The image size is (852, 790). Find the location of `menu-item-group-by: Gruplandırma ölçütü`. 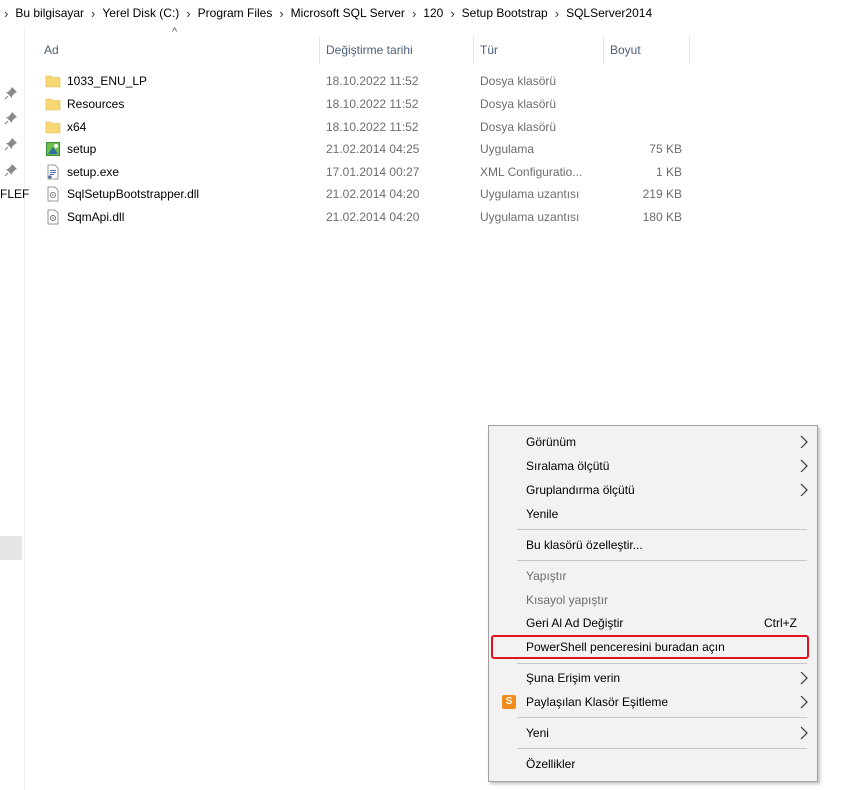

menu-item-group-by: Gruplandırma ölçütü is located at coordinates (653, 490).